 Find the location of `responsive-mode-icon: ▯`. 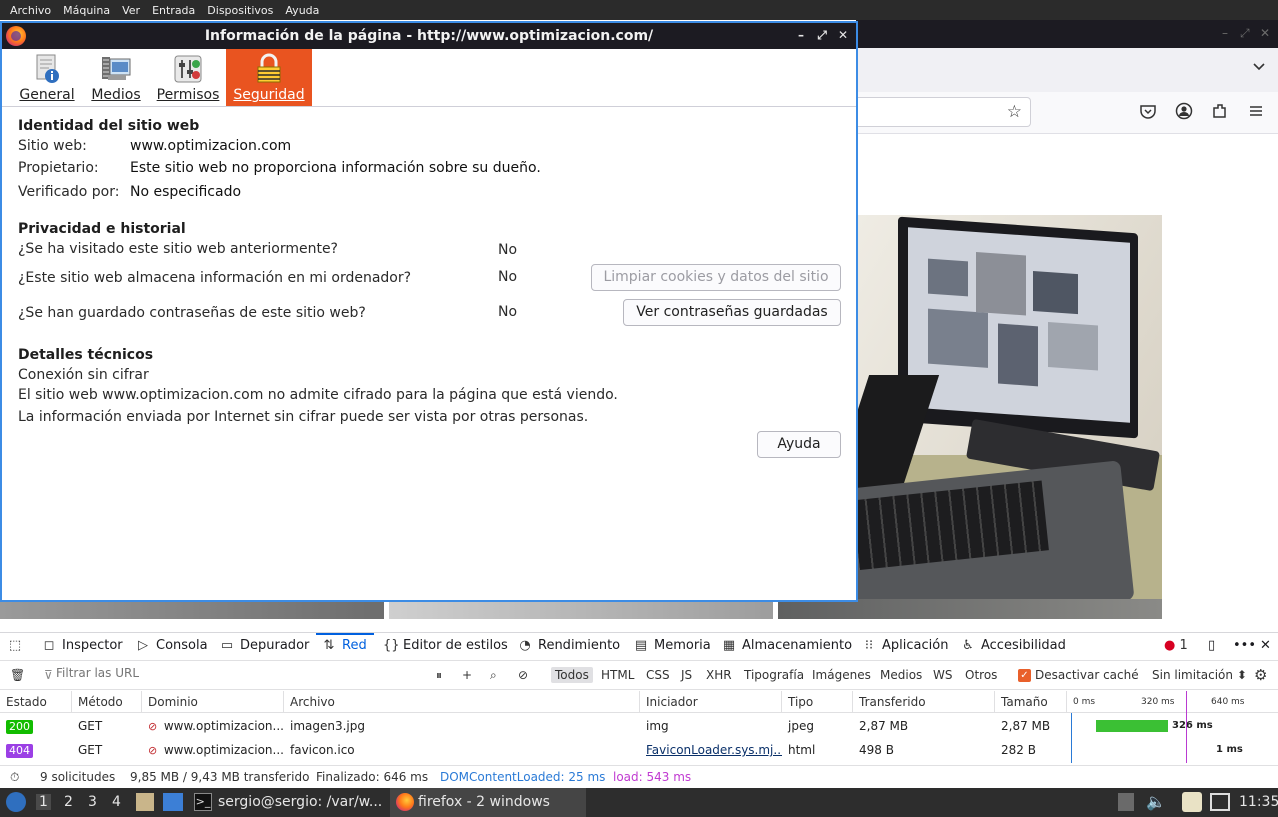

responsive-mode-icon: ▯ is located at coordinates (1211, 645).